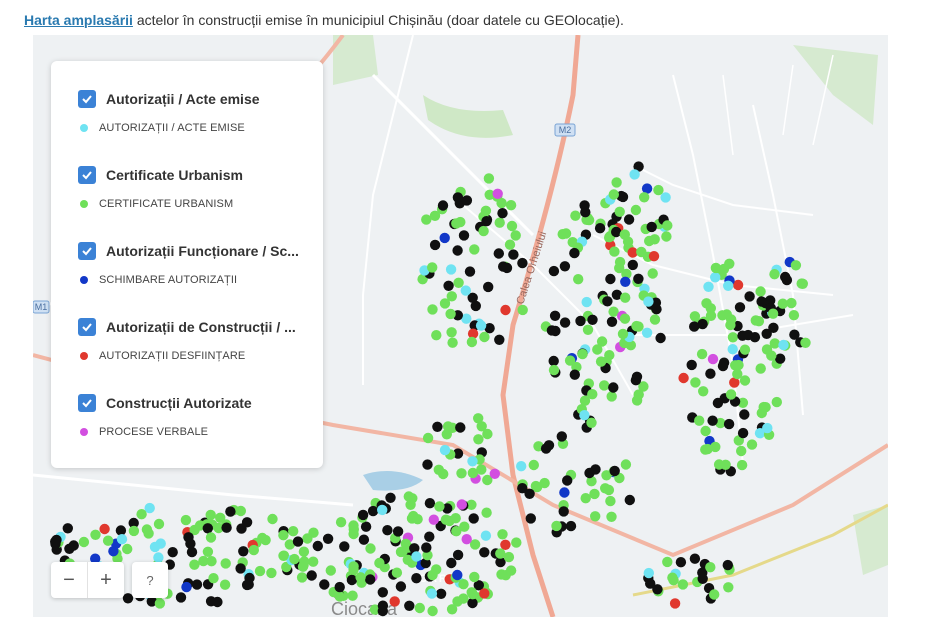 The image size is (930, 633). I want to click on checkbox-constructii, so click(87, 327).